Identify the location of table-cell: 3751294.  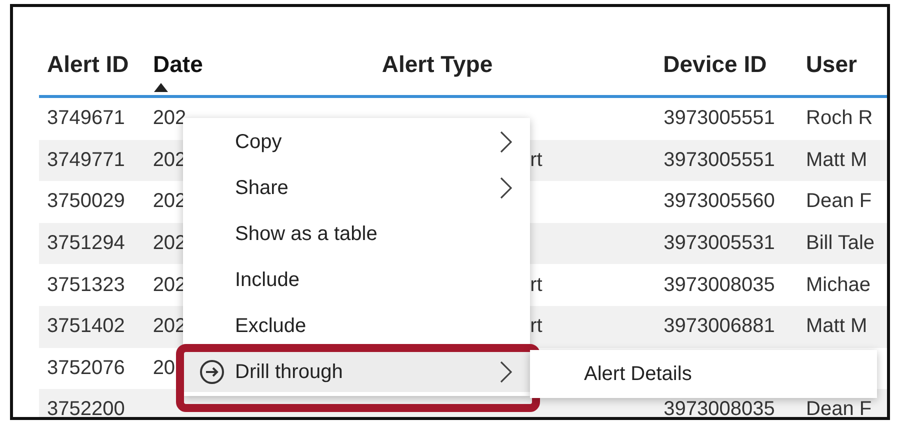
(86, 243).